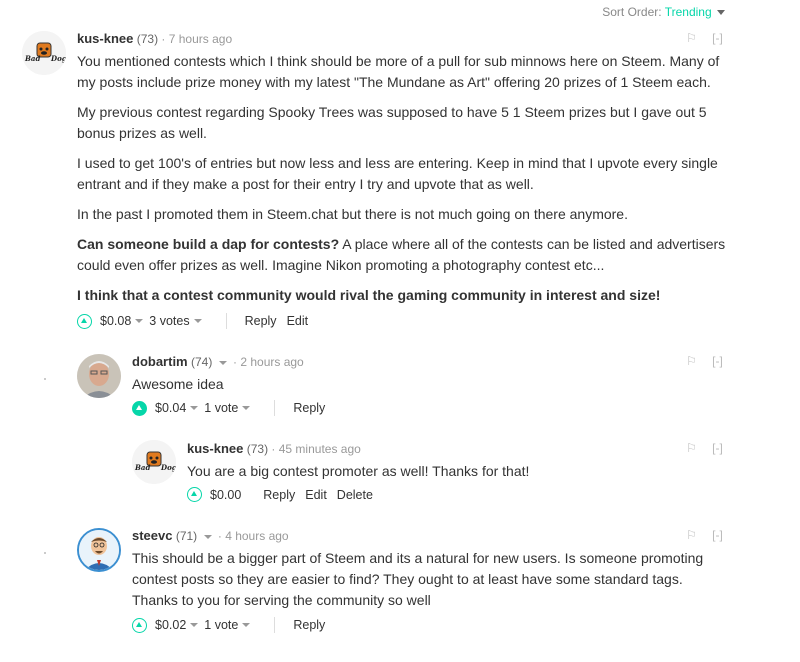 The image size is (800, 662). I want to click on comment-timestamp: 45 minutes ago, so click(320, 449).